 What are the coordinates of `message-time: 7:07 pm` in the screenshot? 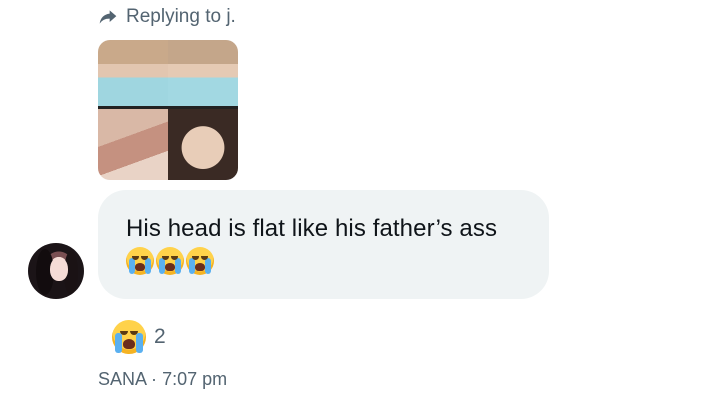 It's located at (195, 379).